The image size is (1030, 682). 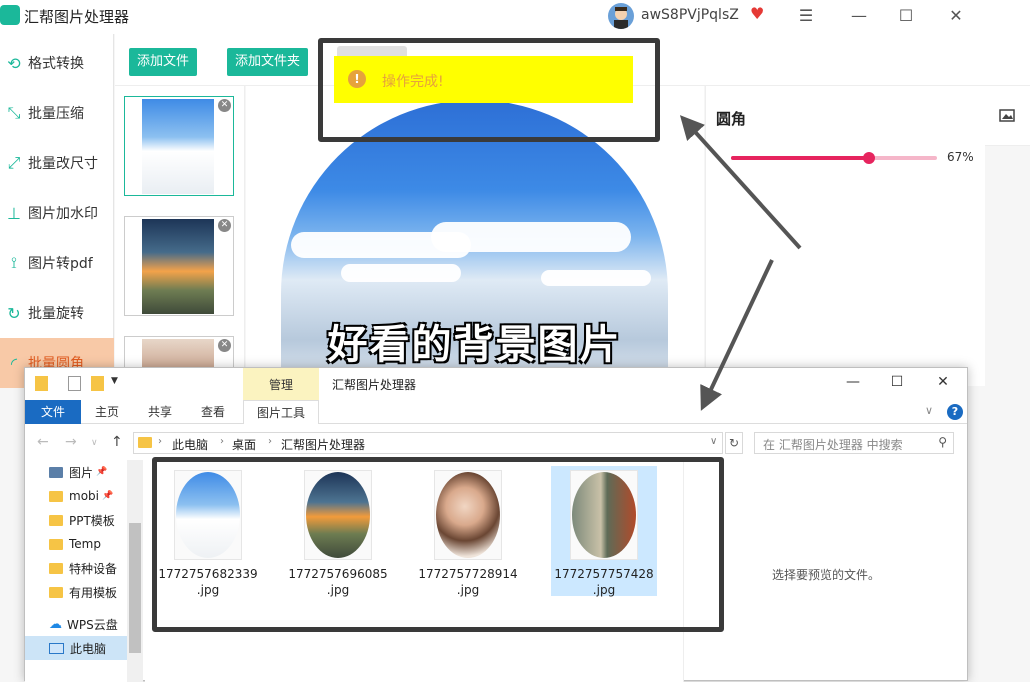 What do you see at coordinates (93, 592) in the screenshot?
I see `nav-item-label: 有用模板` at bounding box center [93, 592].